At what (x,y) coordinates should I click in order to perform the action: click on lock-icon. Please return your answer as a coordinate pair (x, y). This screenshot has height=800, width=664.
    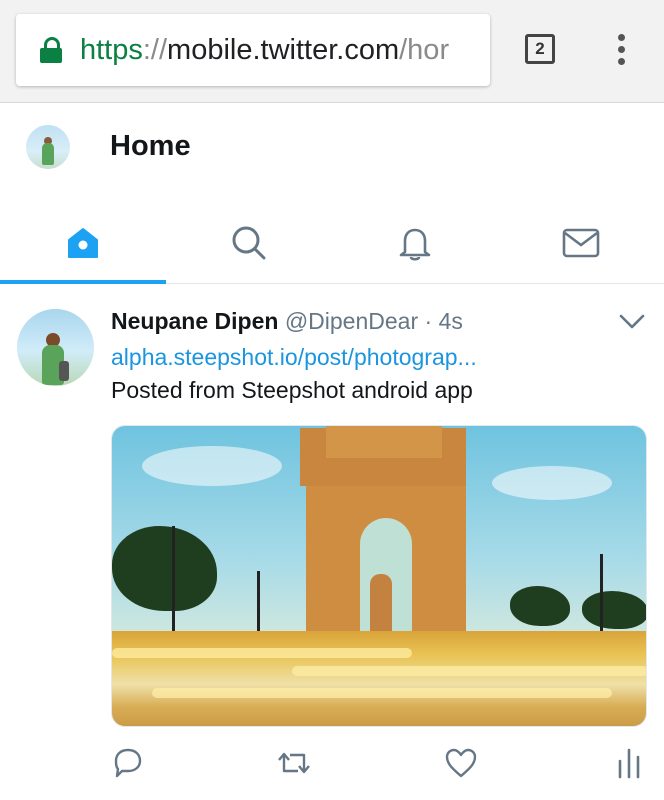
    Looking at the image, I should click on (51, 50).